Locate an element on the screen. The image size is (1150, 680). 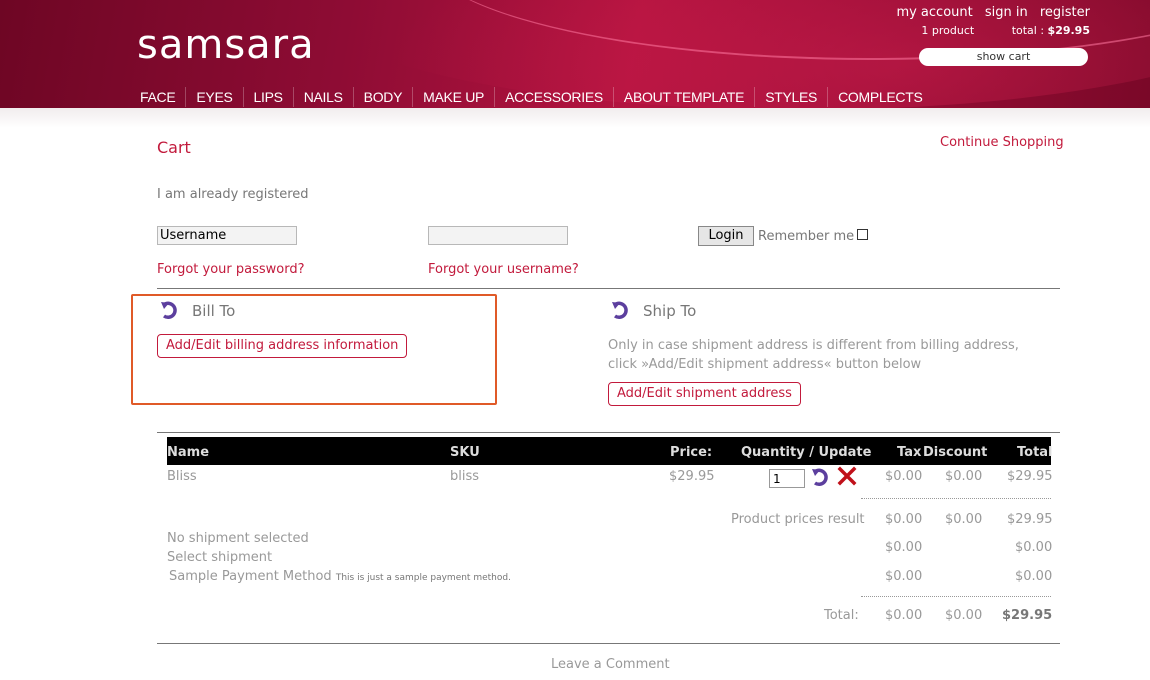
row-sku: bliss is located at coordinates (465, 476).